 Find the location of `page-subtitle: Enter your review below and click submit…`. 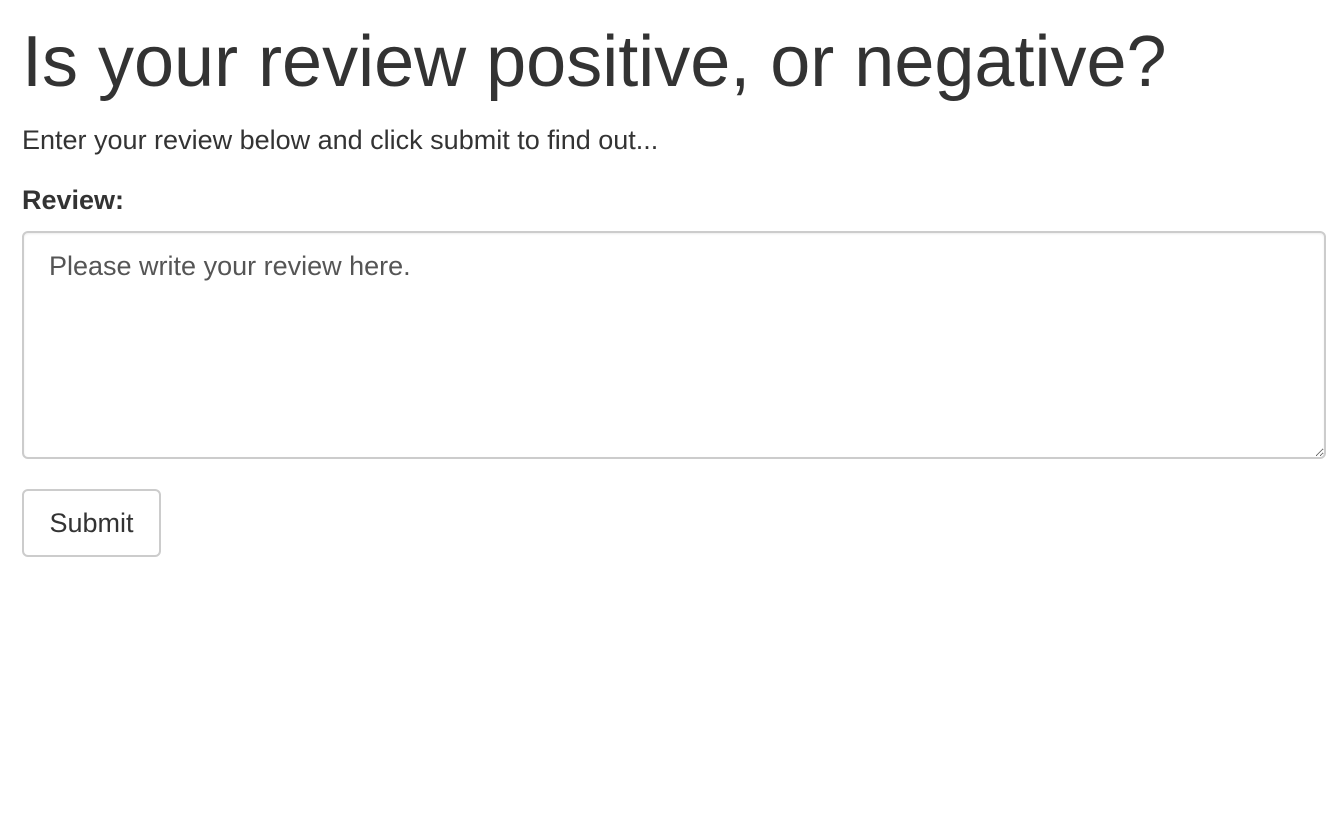

page-subtitle: Enter your review below and click submit… is located at coordinates (340, 140).